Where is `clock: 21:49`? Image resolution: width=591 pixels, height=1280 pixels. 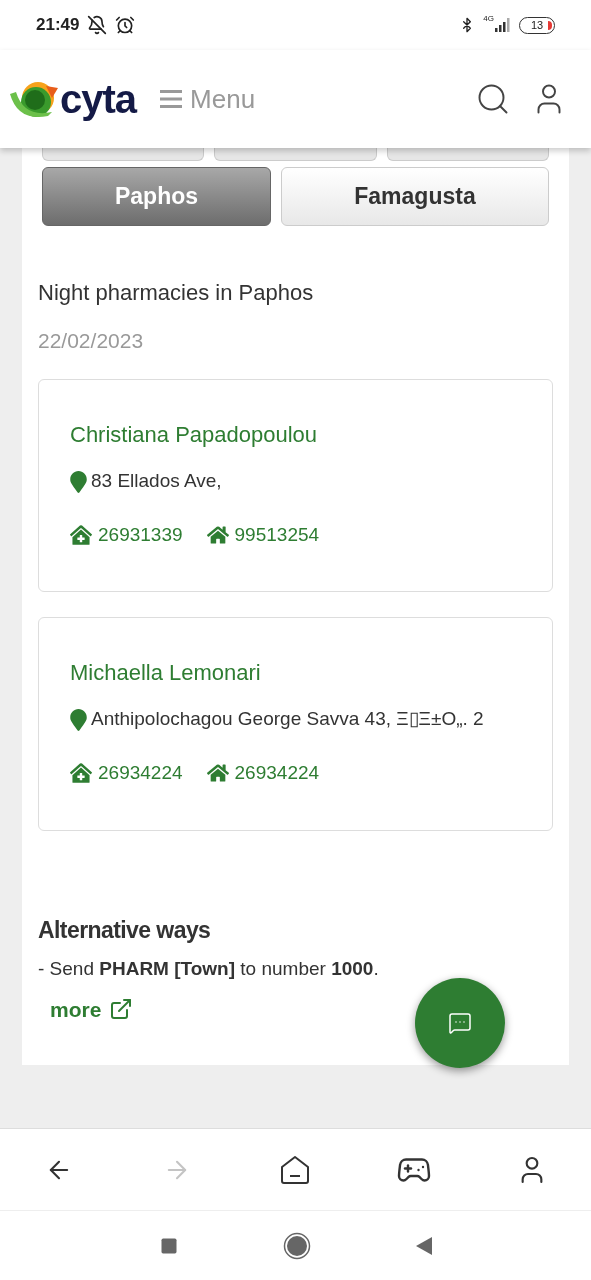
clock: 21:49 is located at coordinates (58, 25).